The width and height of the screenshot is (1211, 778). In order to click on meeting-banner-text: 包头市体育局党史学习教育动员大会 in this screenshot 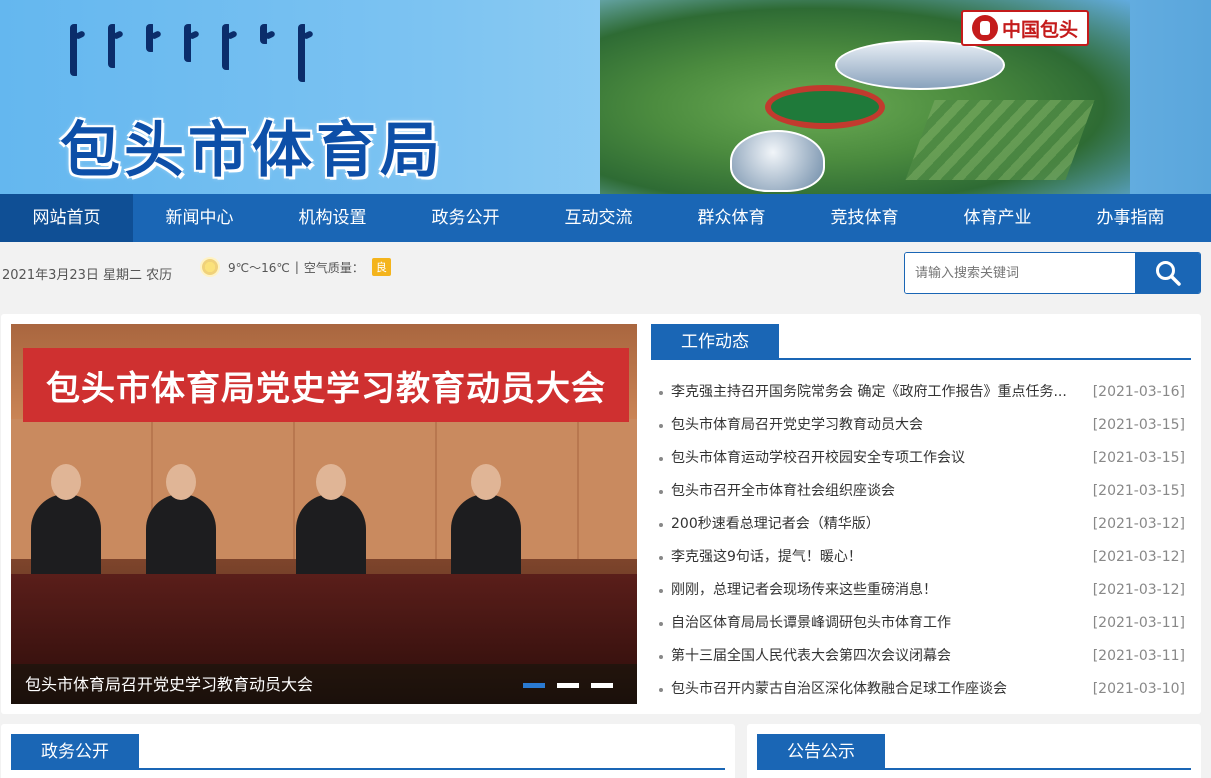, I will do `click(326, 388)`.